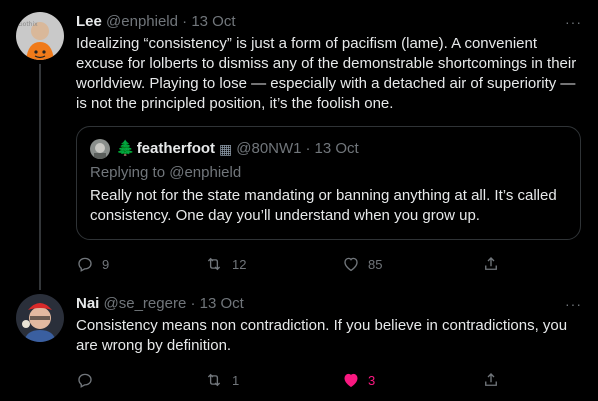 The height and width of the screenshot is (401, 598). Describe the element at coordinates (375, 264) in the screenshot. I see `like-count: 85` at that location.